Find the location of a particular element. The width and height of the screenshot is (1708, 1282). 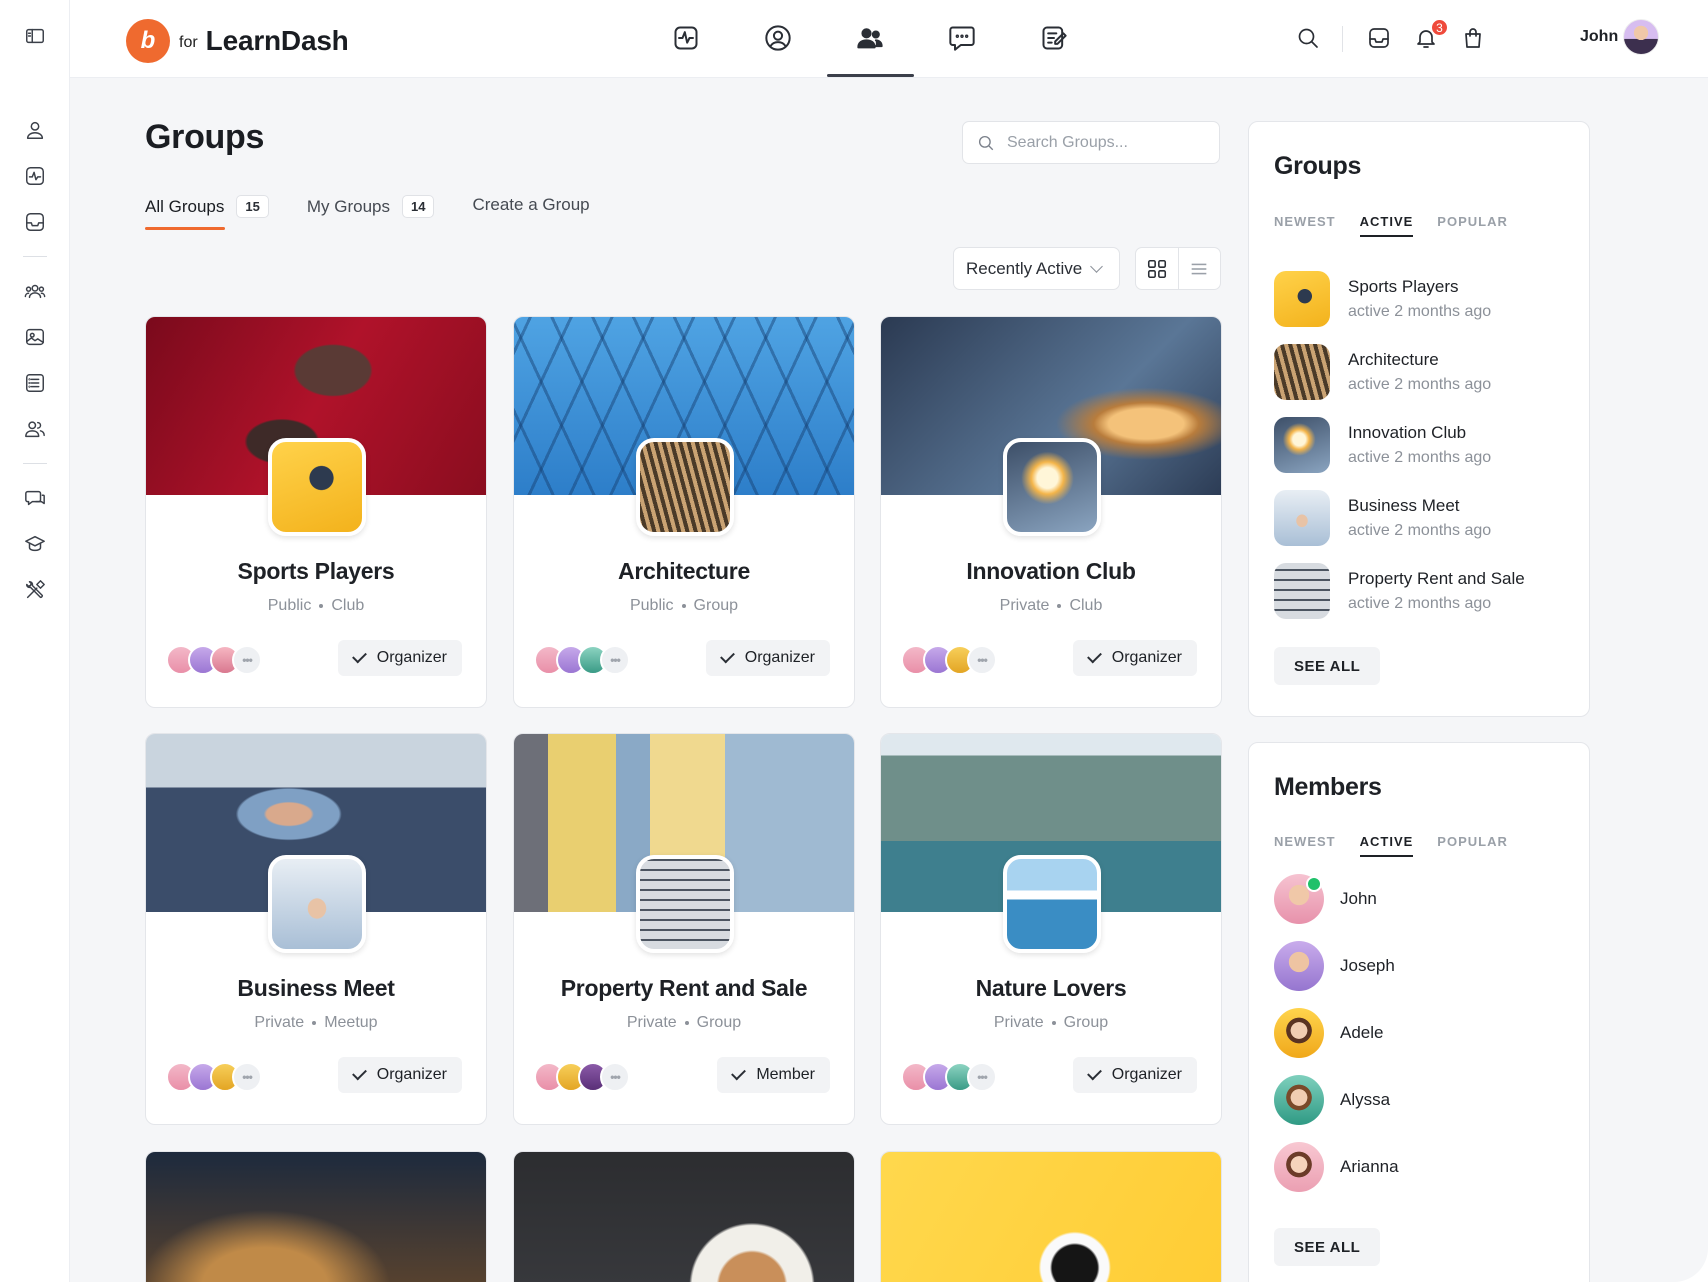

see-all-members-button: SEE ALL is located at coordinates (1327, 1247).